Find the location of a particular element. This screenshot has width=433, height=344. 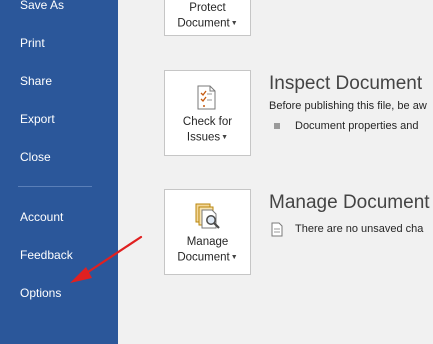

annotation-arrow is located at coordinates (106, 259).